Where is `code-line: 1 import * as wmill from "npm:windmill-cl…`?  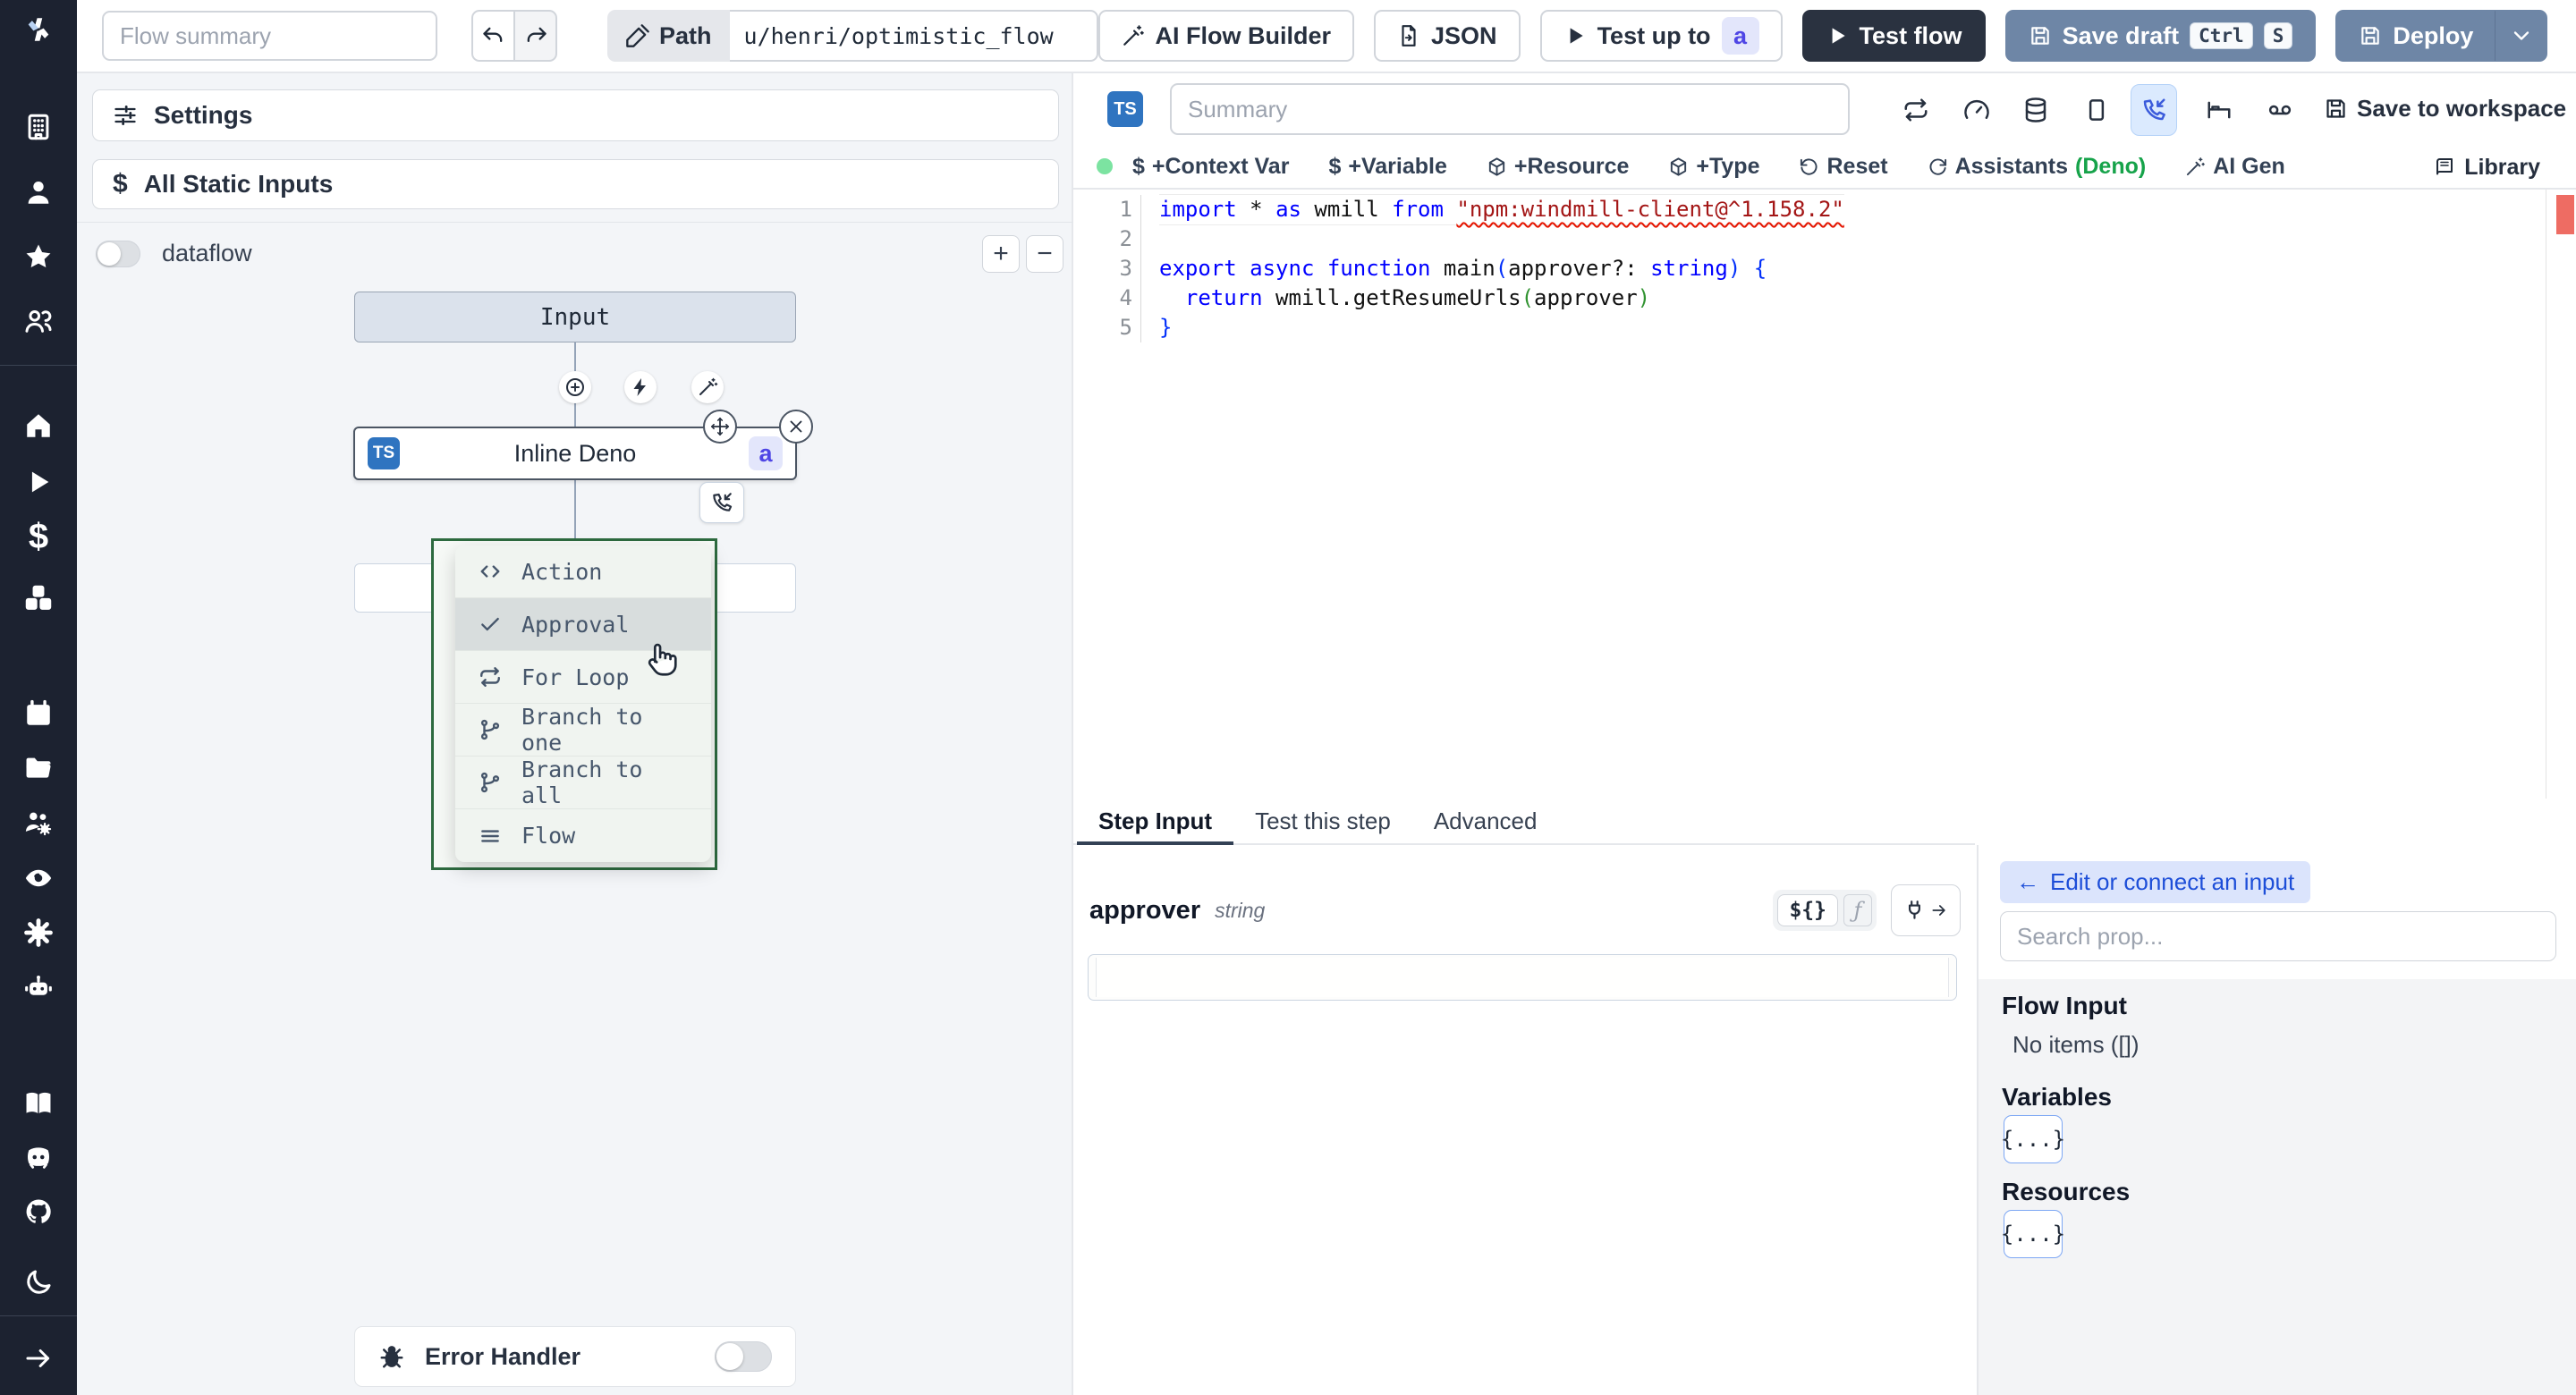
code-line: 1 import * as wmill from "npm:windmill-cl… is located at coordinates (1824, 209).